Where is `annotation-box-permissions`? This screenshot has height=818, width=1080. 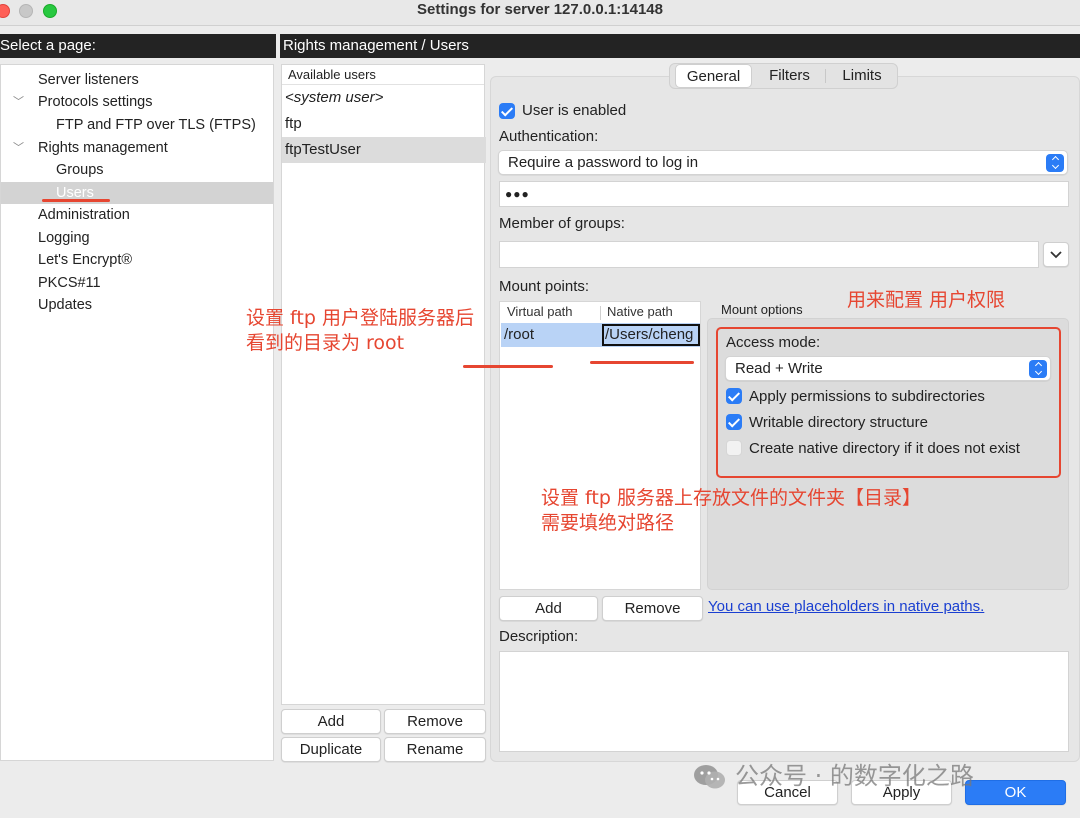
annotation-box-permissions is located at coordinates (888, 402).